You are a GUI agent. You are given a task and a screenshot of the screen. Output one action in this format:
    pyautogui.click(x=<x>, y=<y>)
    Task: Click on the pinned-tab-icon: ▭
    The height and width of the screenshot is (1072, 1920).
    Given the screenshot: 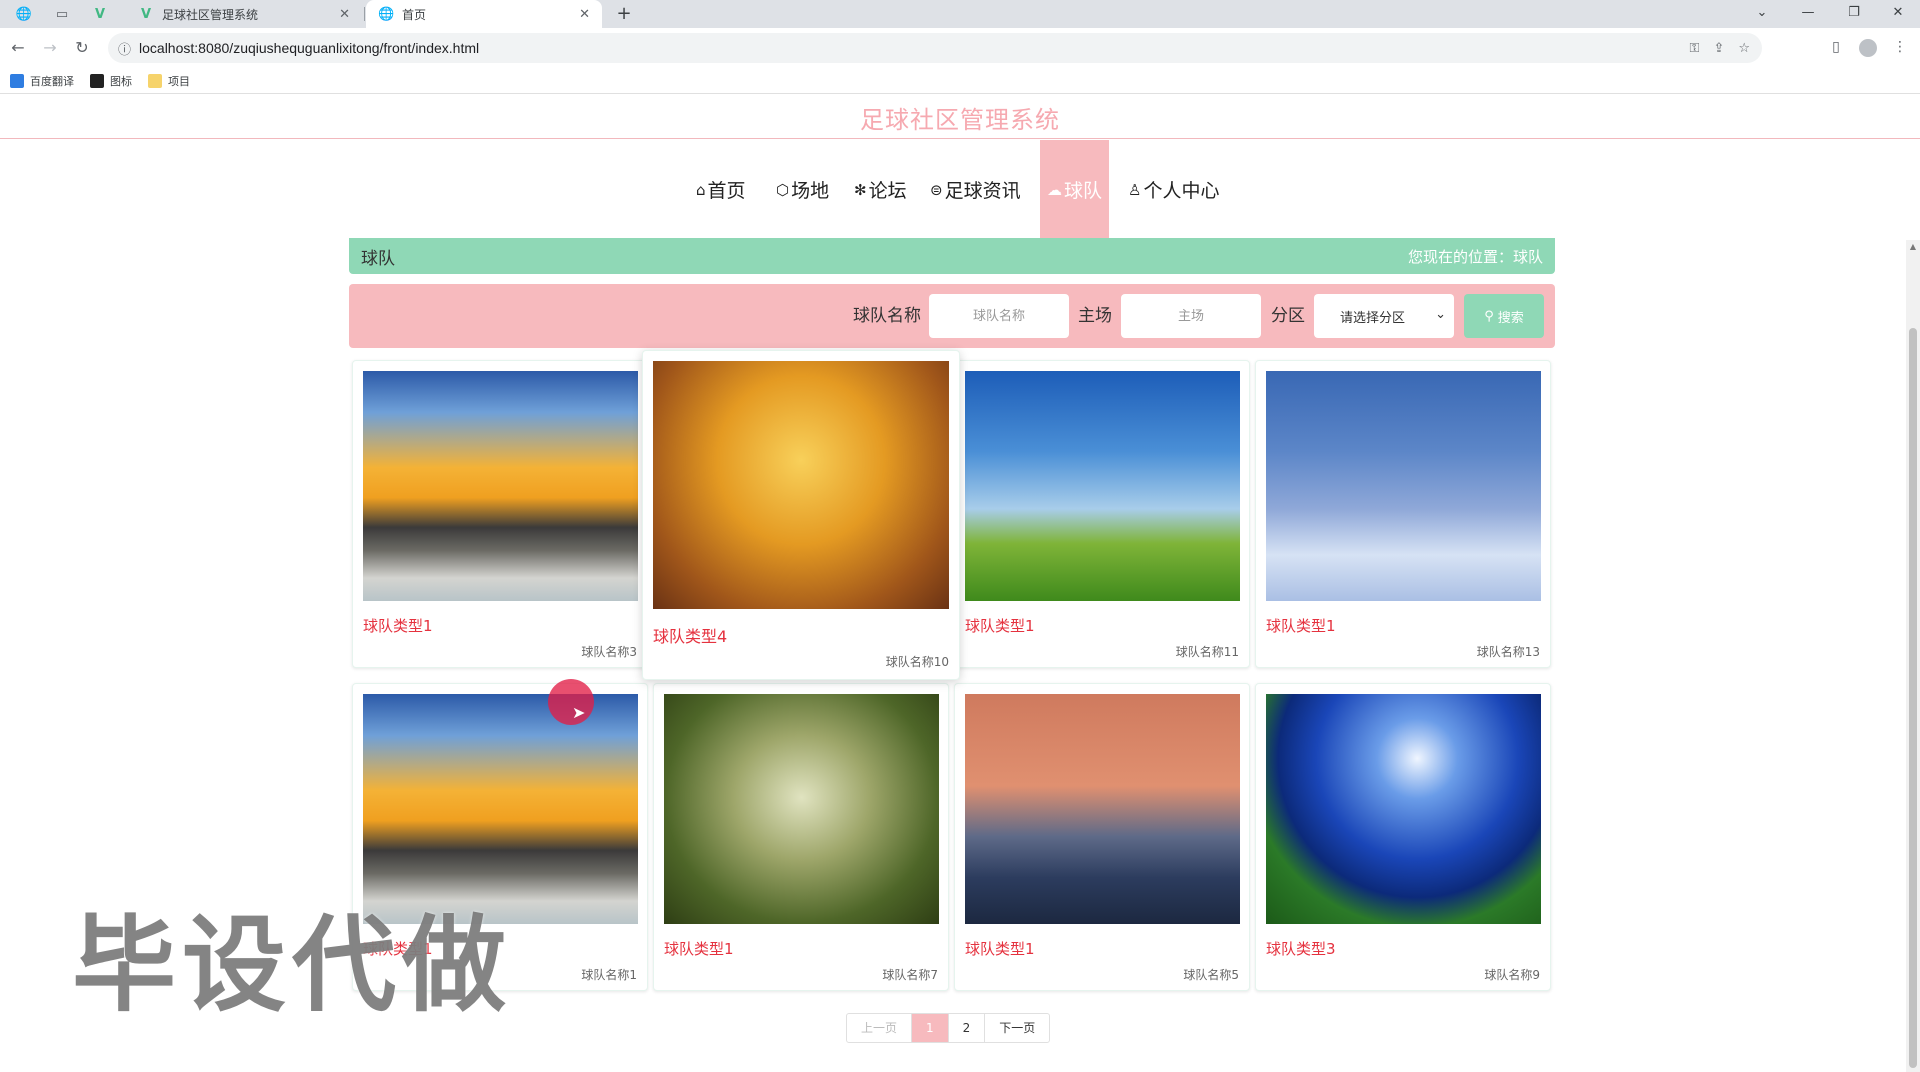 What is the action you would take?
    pyautogui.click(x=62, y=14)
    